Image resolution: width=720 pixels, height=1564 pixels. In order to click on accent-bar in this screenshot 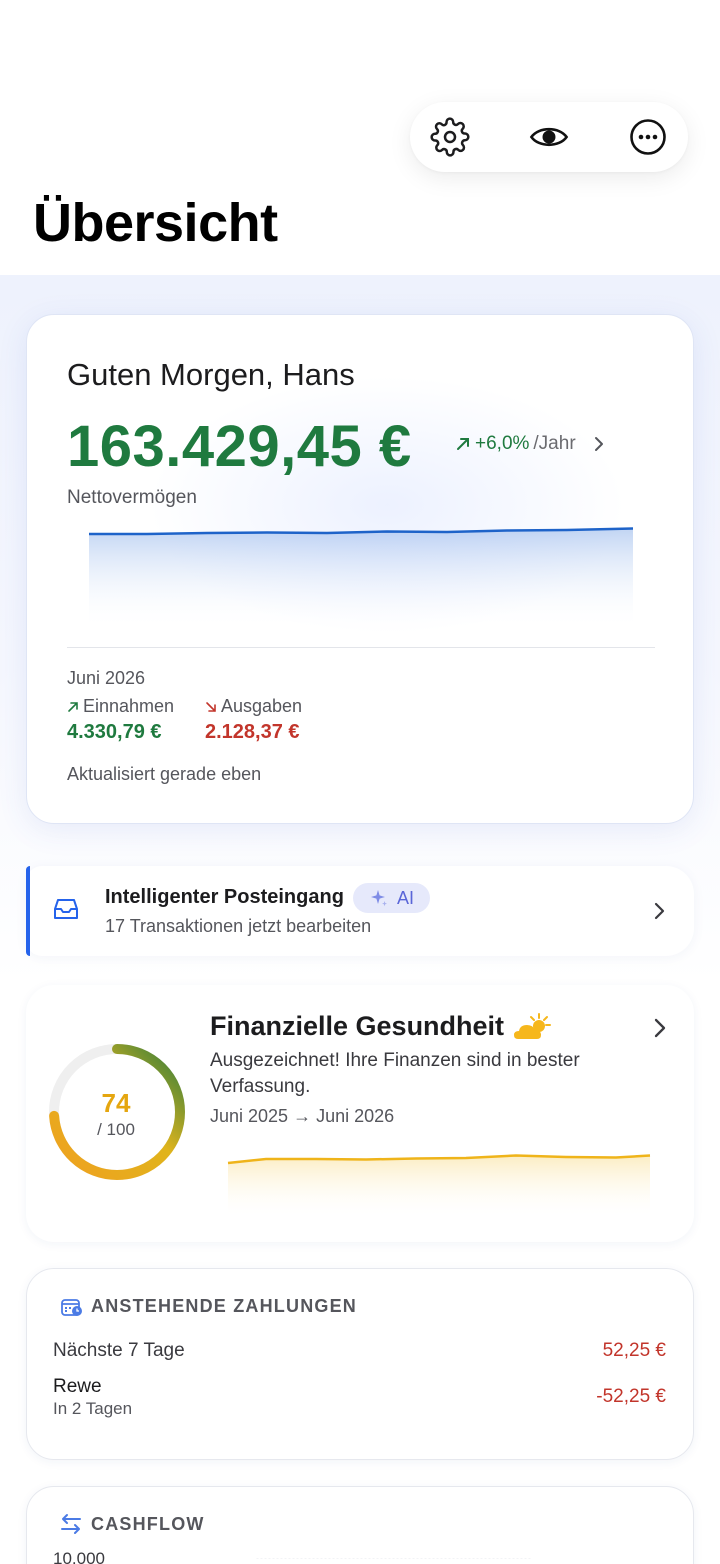, I will do `click(28, 911)`.